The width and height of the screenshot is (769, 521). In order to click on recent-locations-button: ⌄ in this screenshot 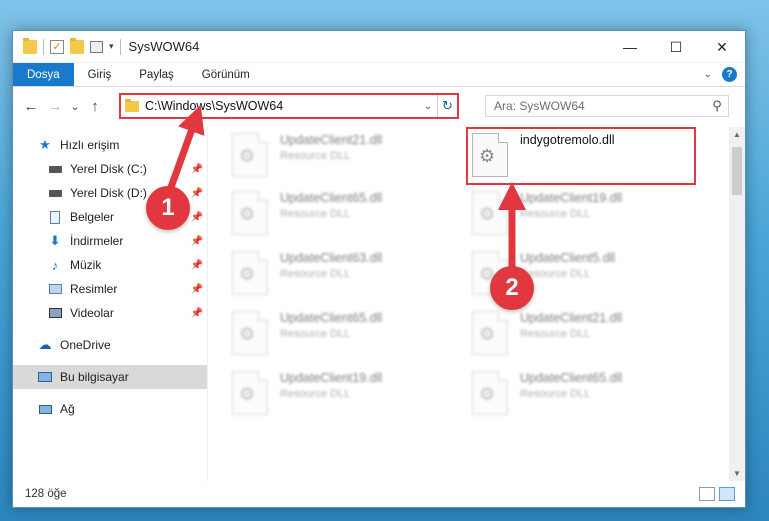, I will do `click(75, 106)`.